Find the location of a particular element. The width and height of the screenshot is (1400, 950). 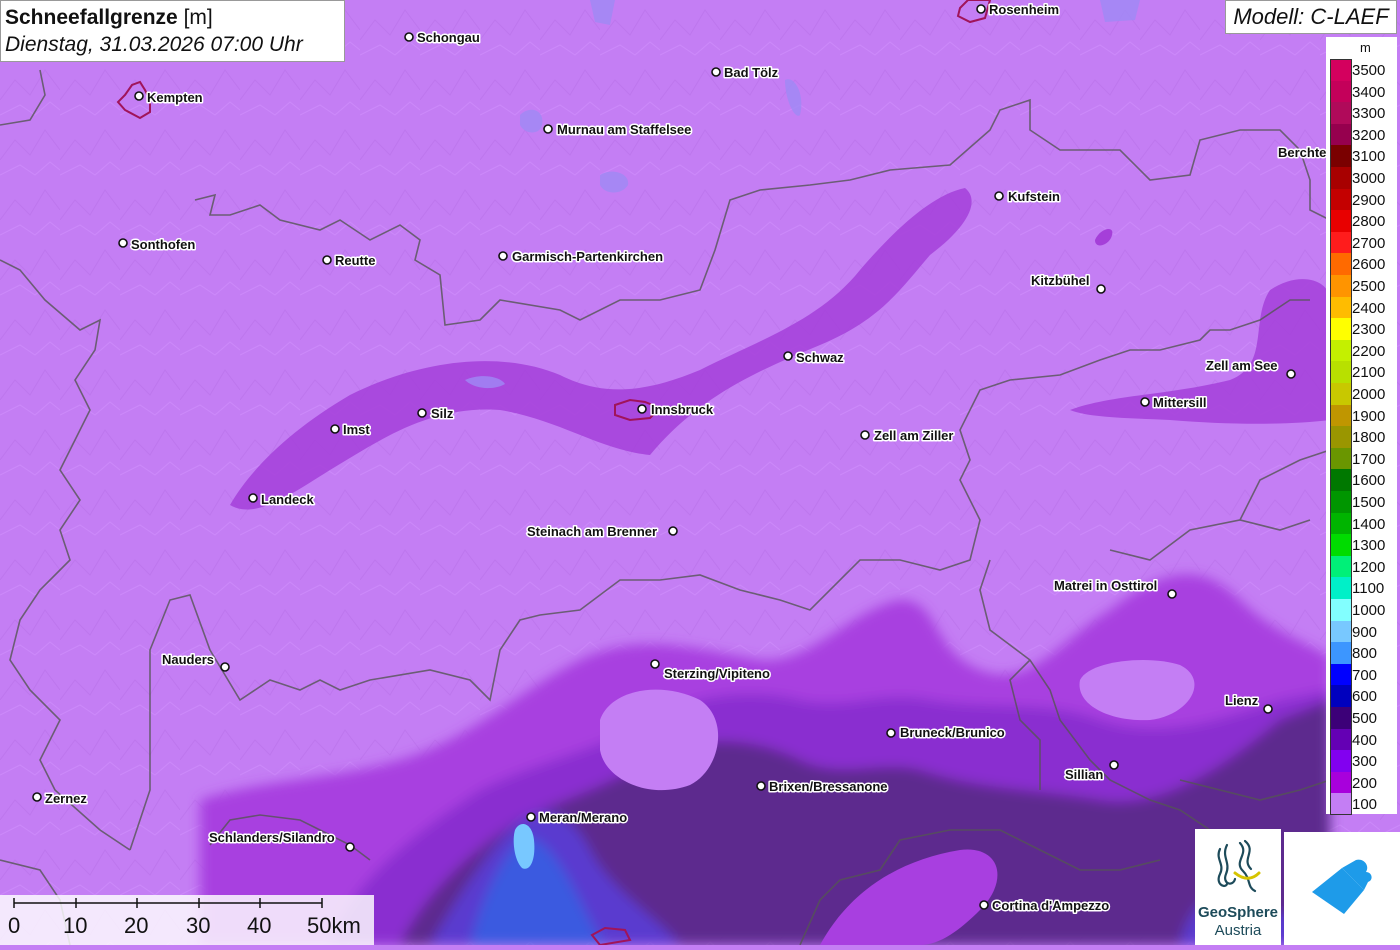

city-zell-am-ziller: Zell am Ziller is located at coordinates (907, 436).